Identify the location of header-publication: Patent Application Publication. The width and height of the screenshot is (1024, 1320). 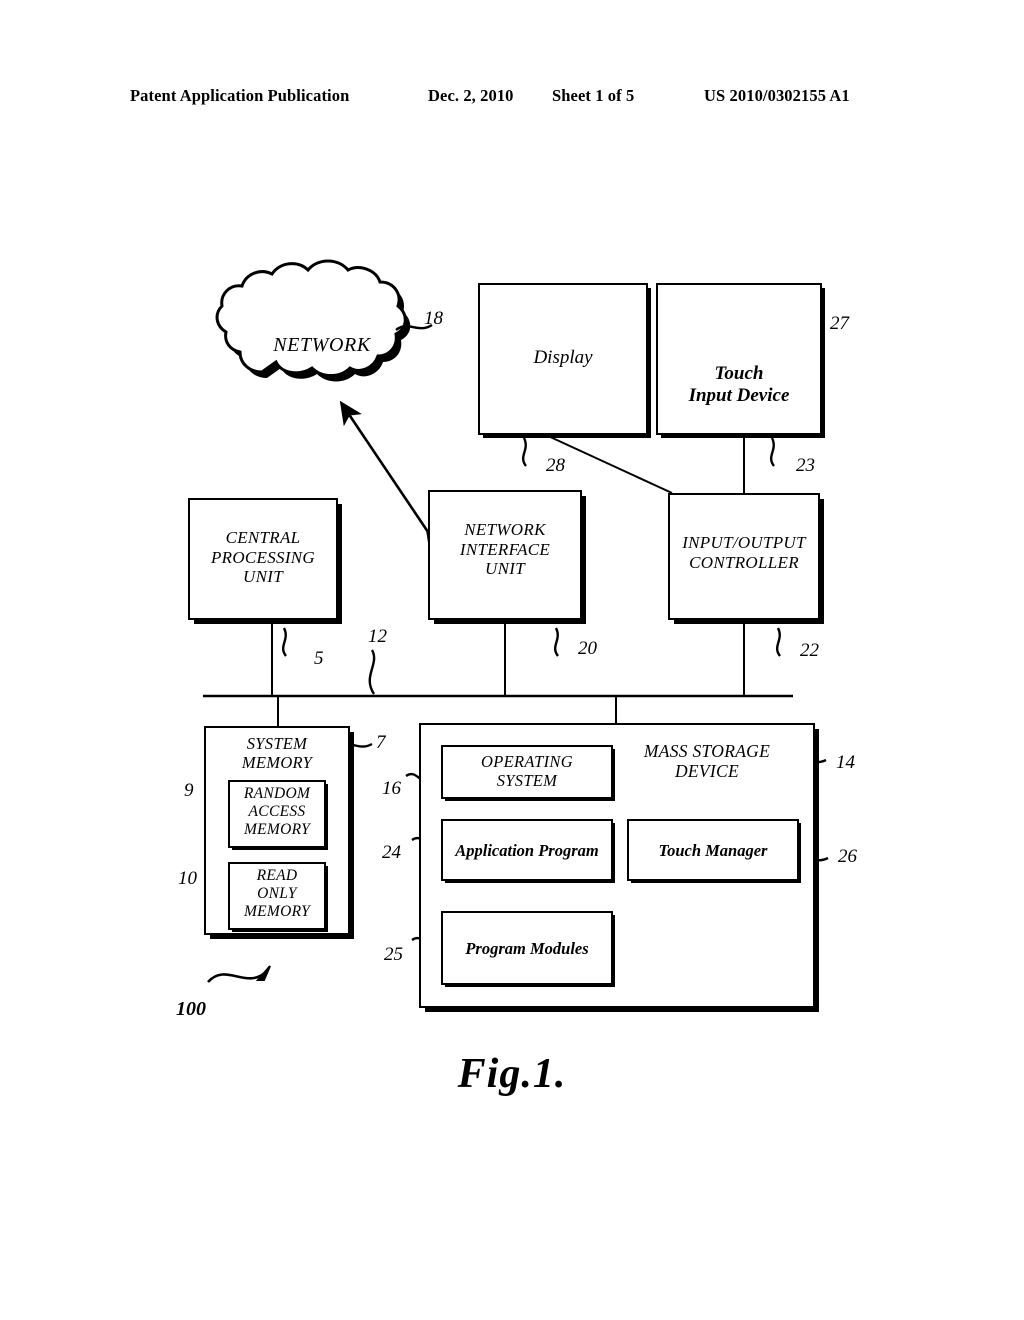
(240, 95).